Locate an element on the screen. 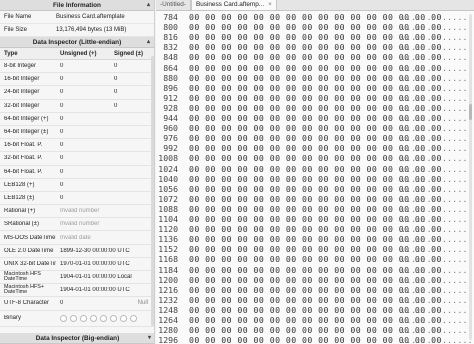 The image size is (474, 344). rational-value: Invalid number is located at coordinates (105, 211).